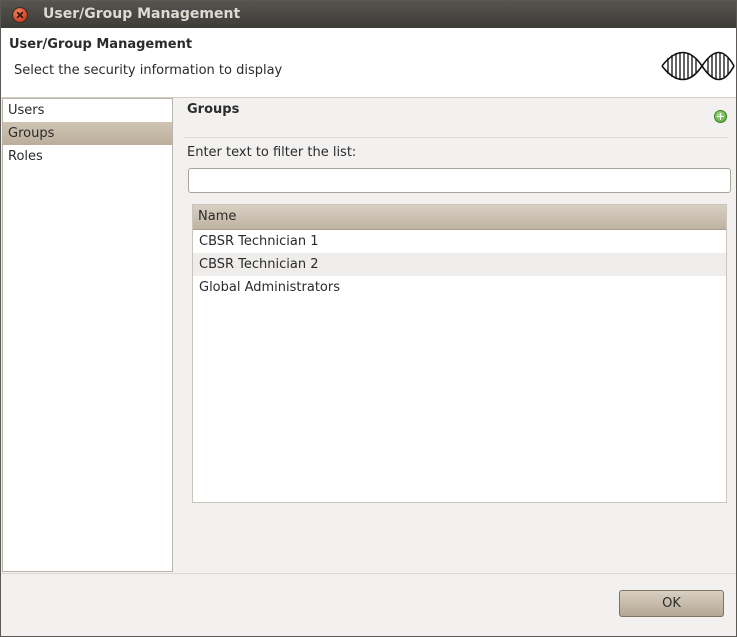 The image size is (737, 637). Describe the element at coordinates (671, 603) in the screenshot. I see `ok-button: OK` at that location.